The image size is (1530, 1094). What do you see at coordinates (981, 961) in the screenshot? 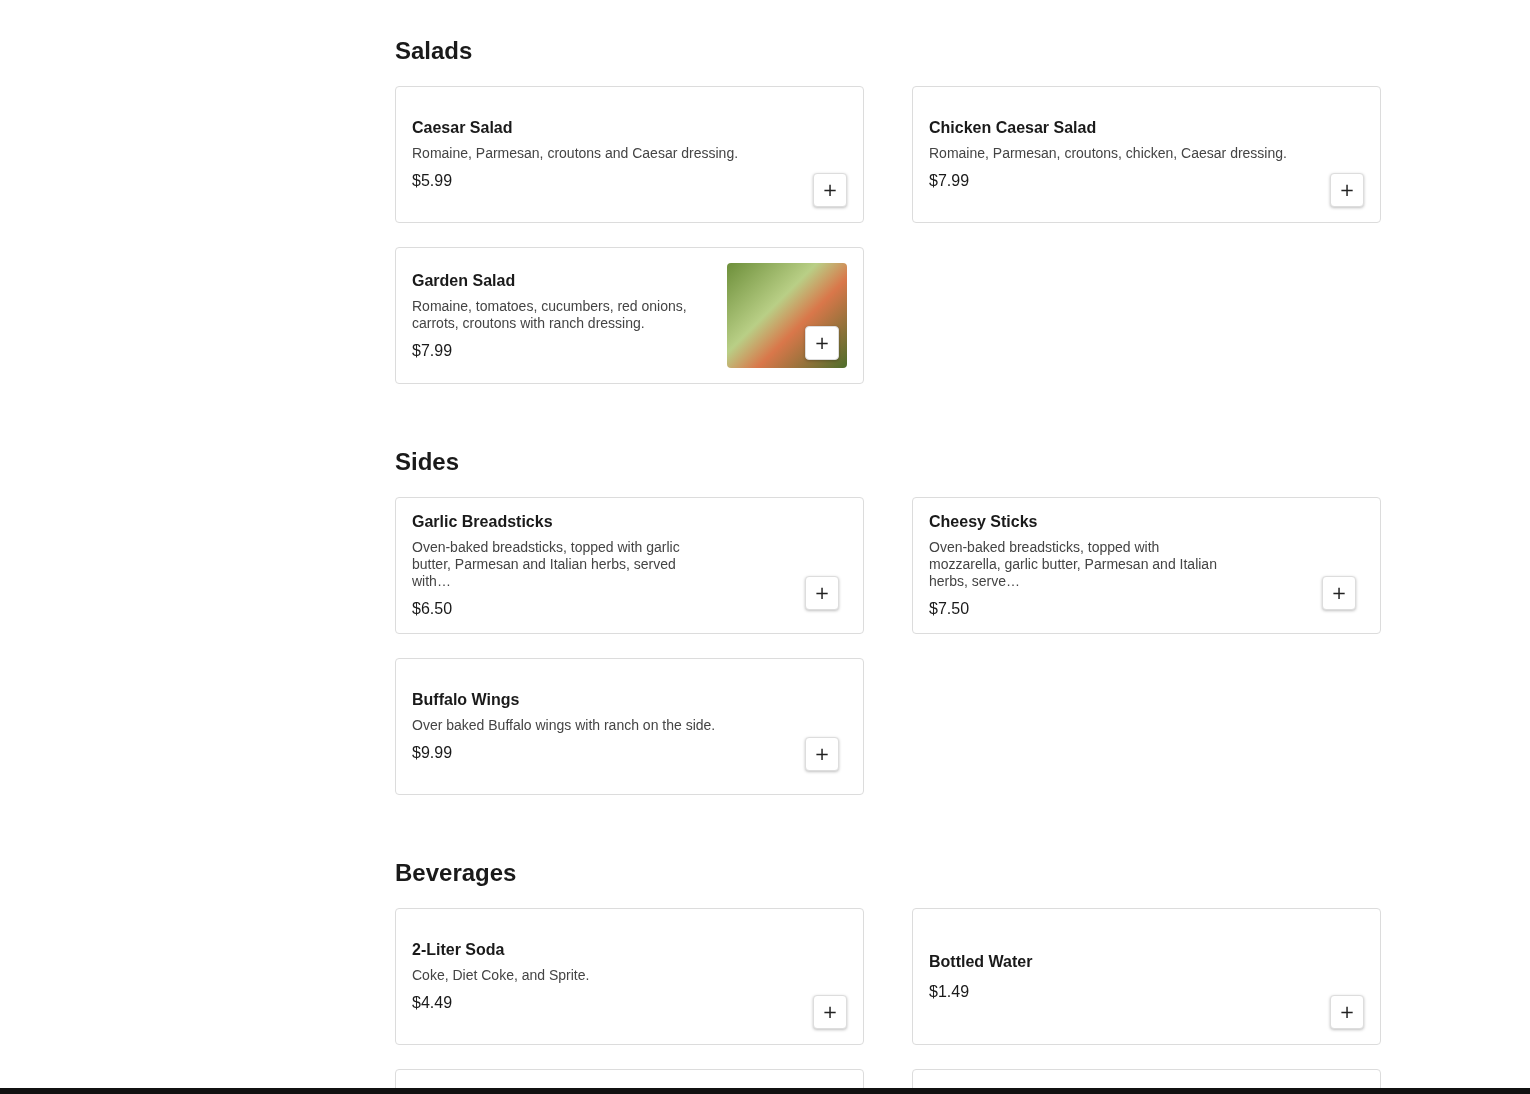
I see `item-name: Bottled Water` at bounding box center [981, 961].